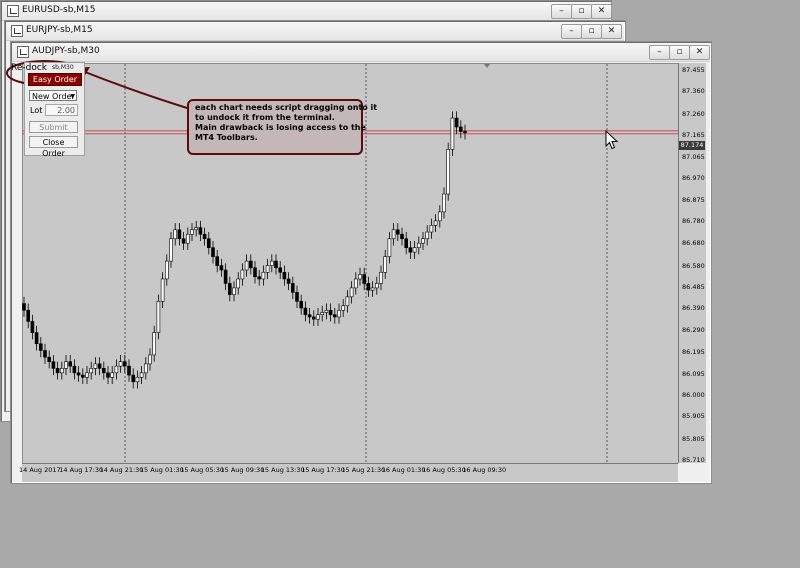 This screenshot has width=800, height=568. I want to click on price-tick-label: 86.390, so click(693, 308).